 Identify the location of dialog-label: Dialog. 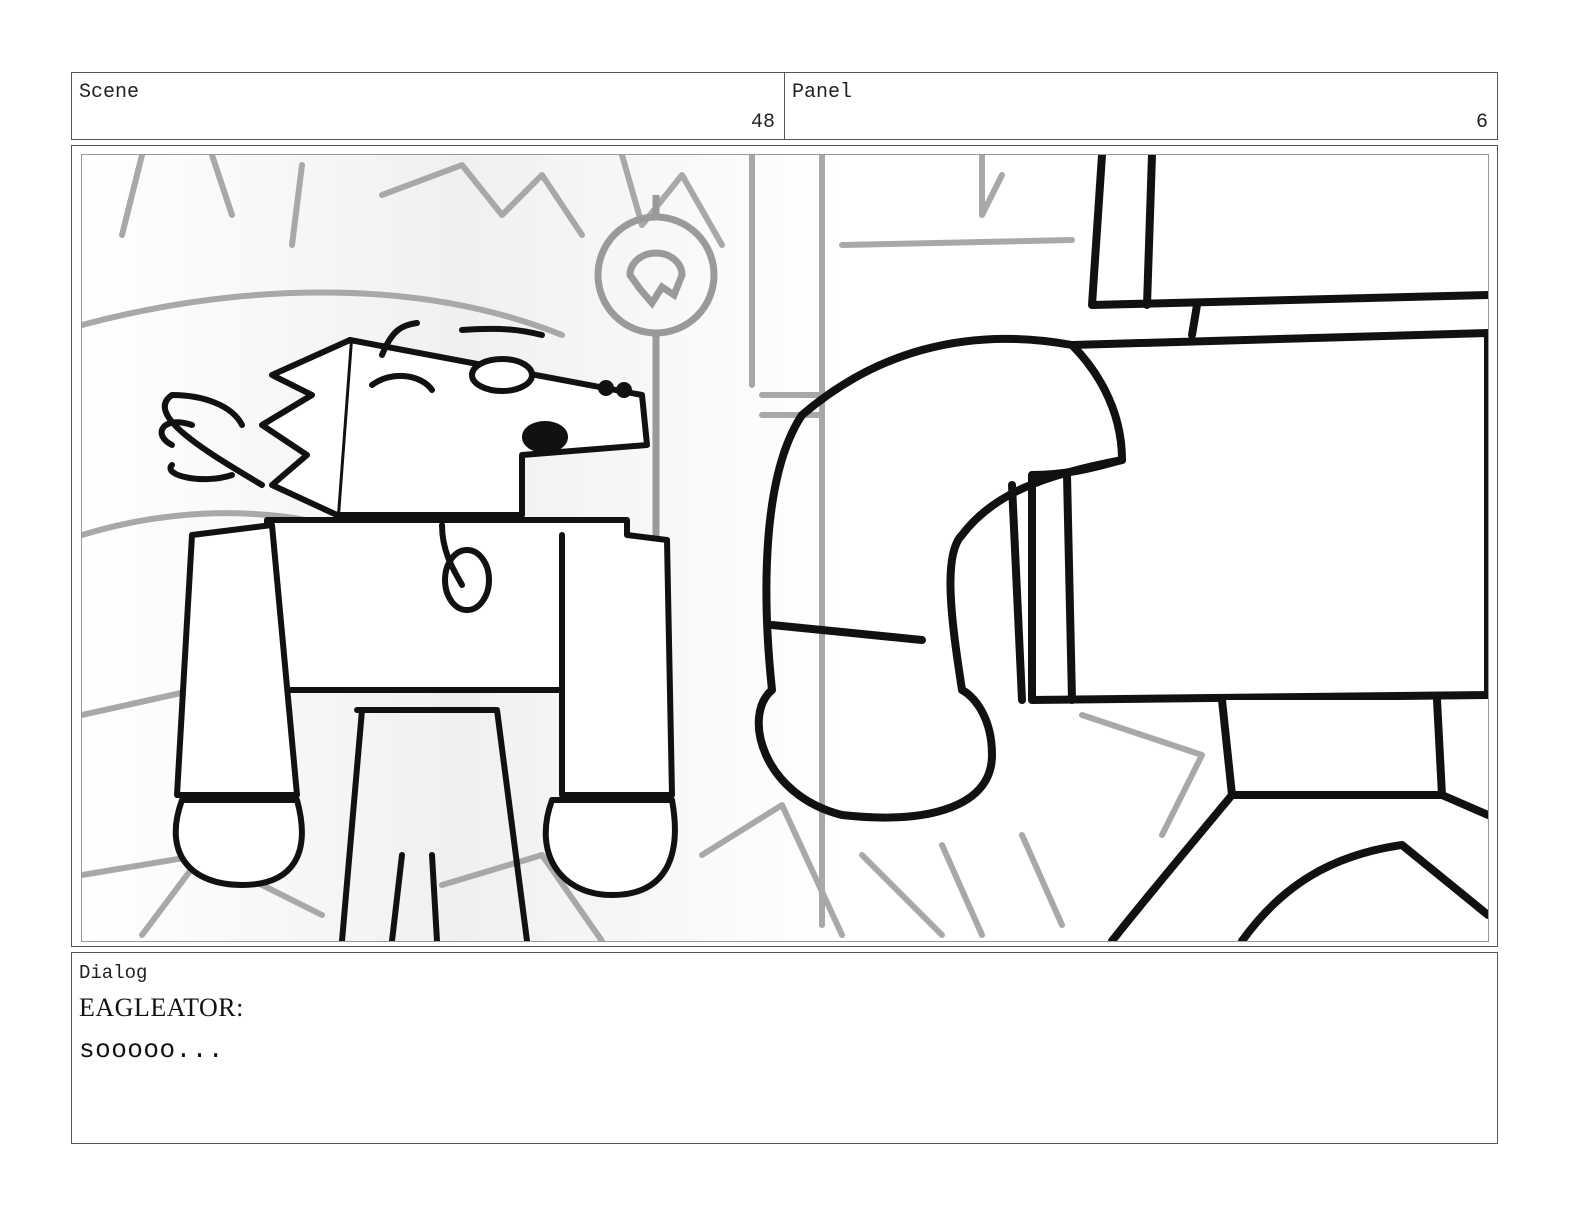
(113, 973).